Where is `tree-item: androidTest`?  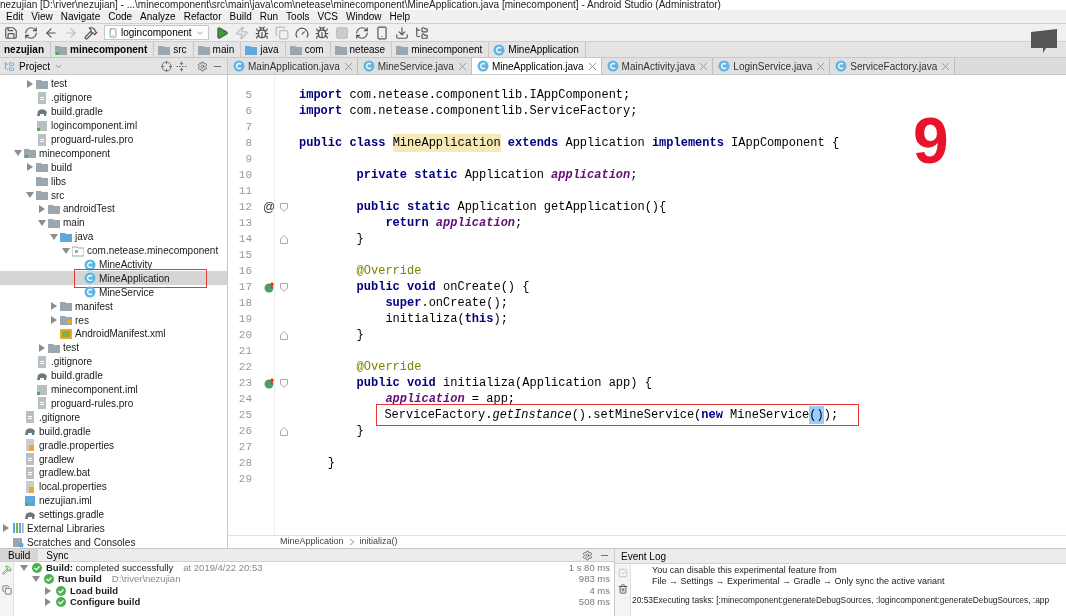 tree-item: androidTest is located at coordinates (113, 209).